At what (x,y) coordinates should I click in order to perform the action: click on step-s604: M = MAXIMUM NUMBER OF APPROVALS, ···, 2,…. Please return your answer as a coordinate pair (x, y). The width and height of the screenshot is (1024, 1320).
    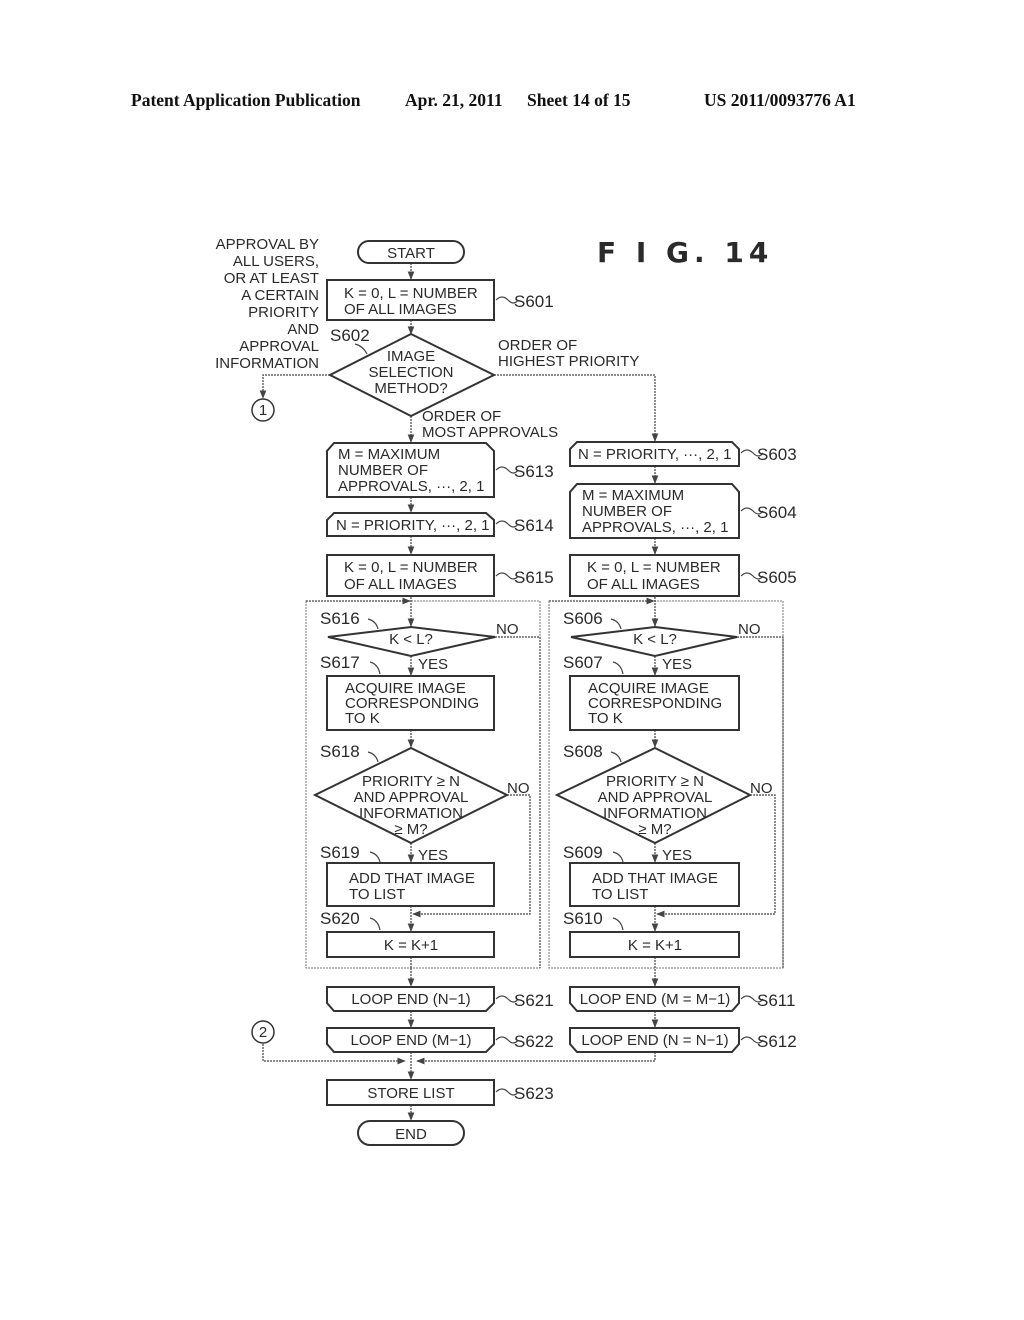
    Looking at the image, I should click on (683, 511).